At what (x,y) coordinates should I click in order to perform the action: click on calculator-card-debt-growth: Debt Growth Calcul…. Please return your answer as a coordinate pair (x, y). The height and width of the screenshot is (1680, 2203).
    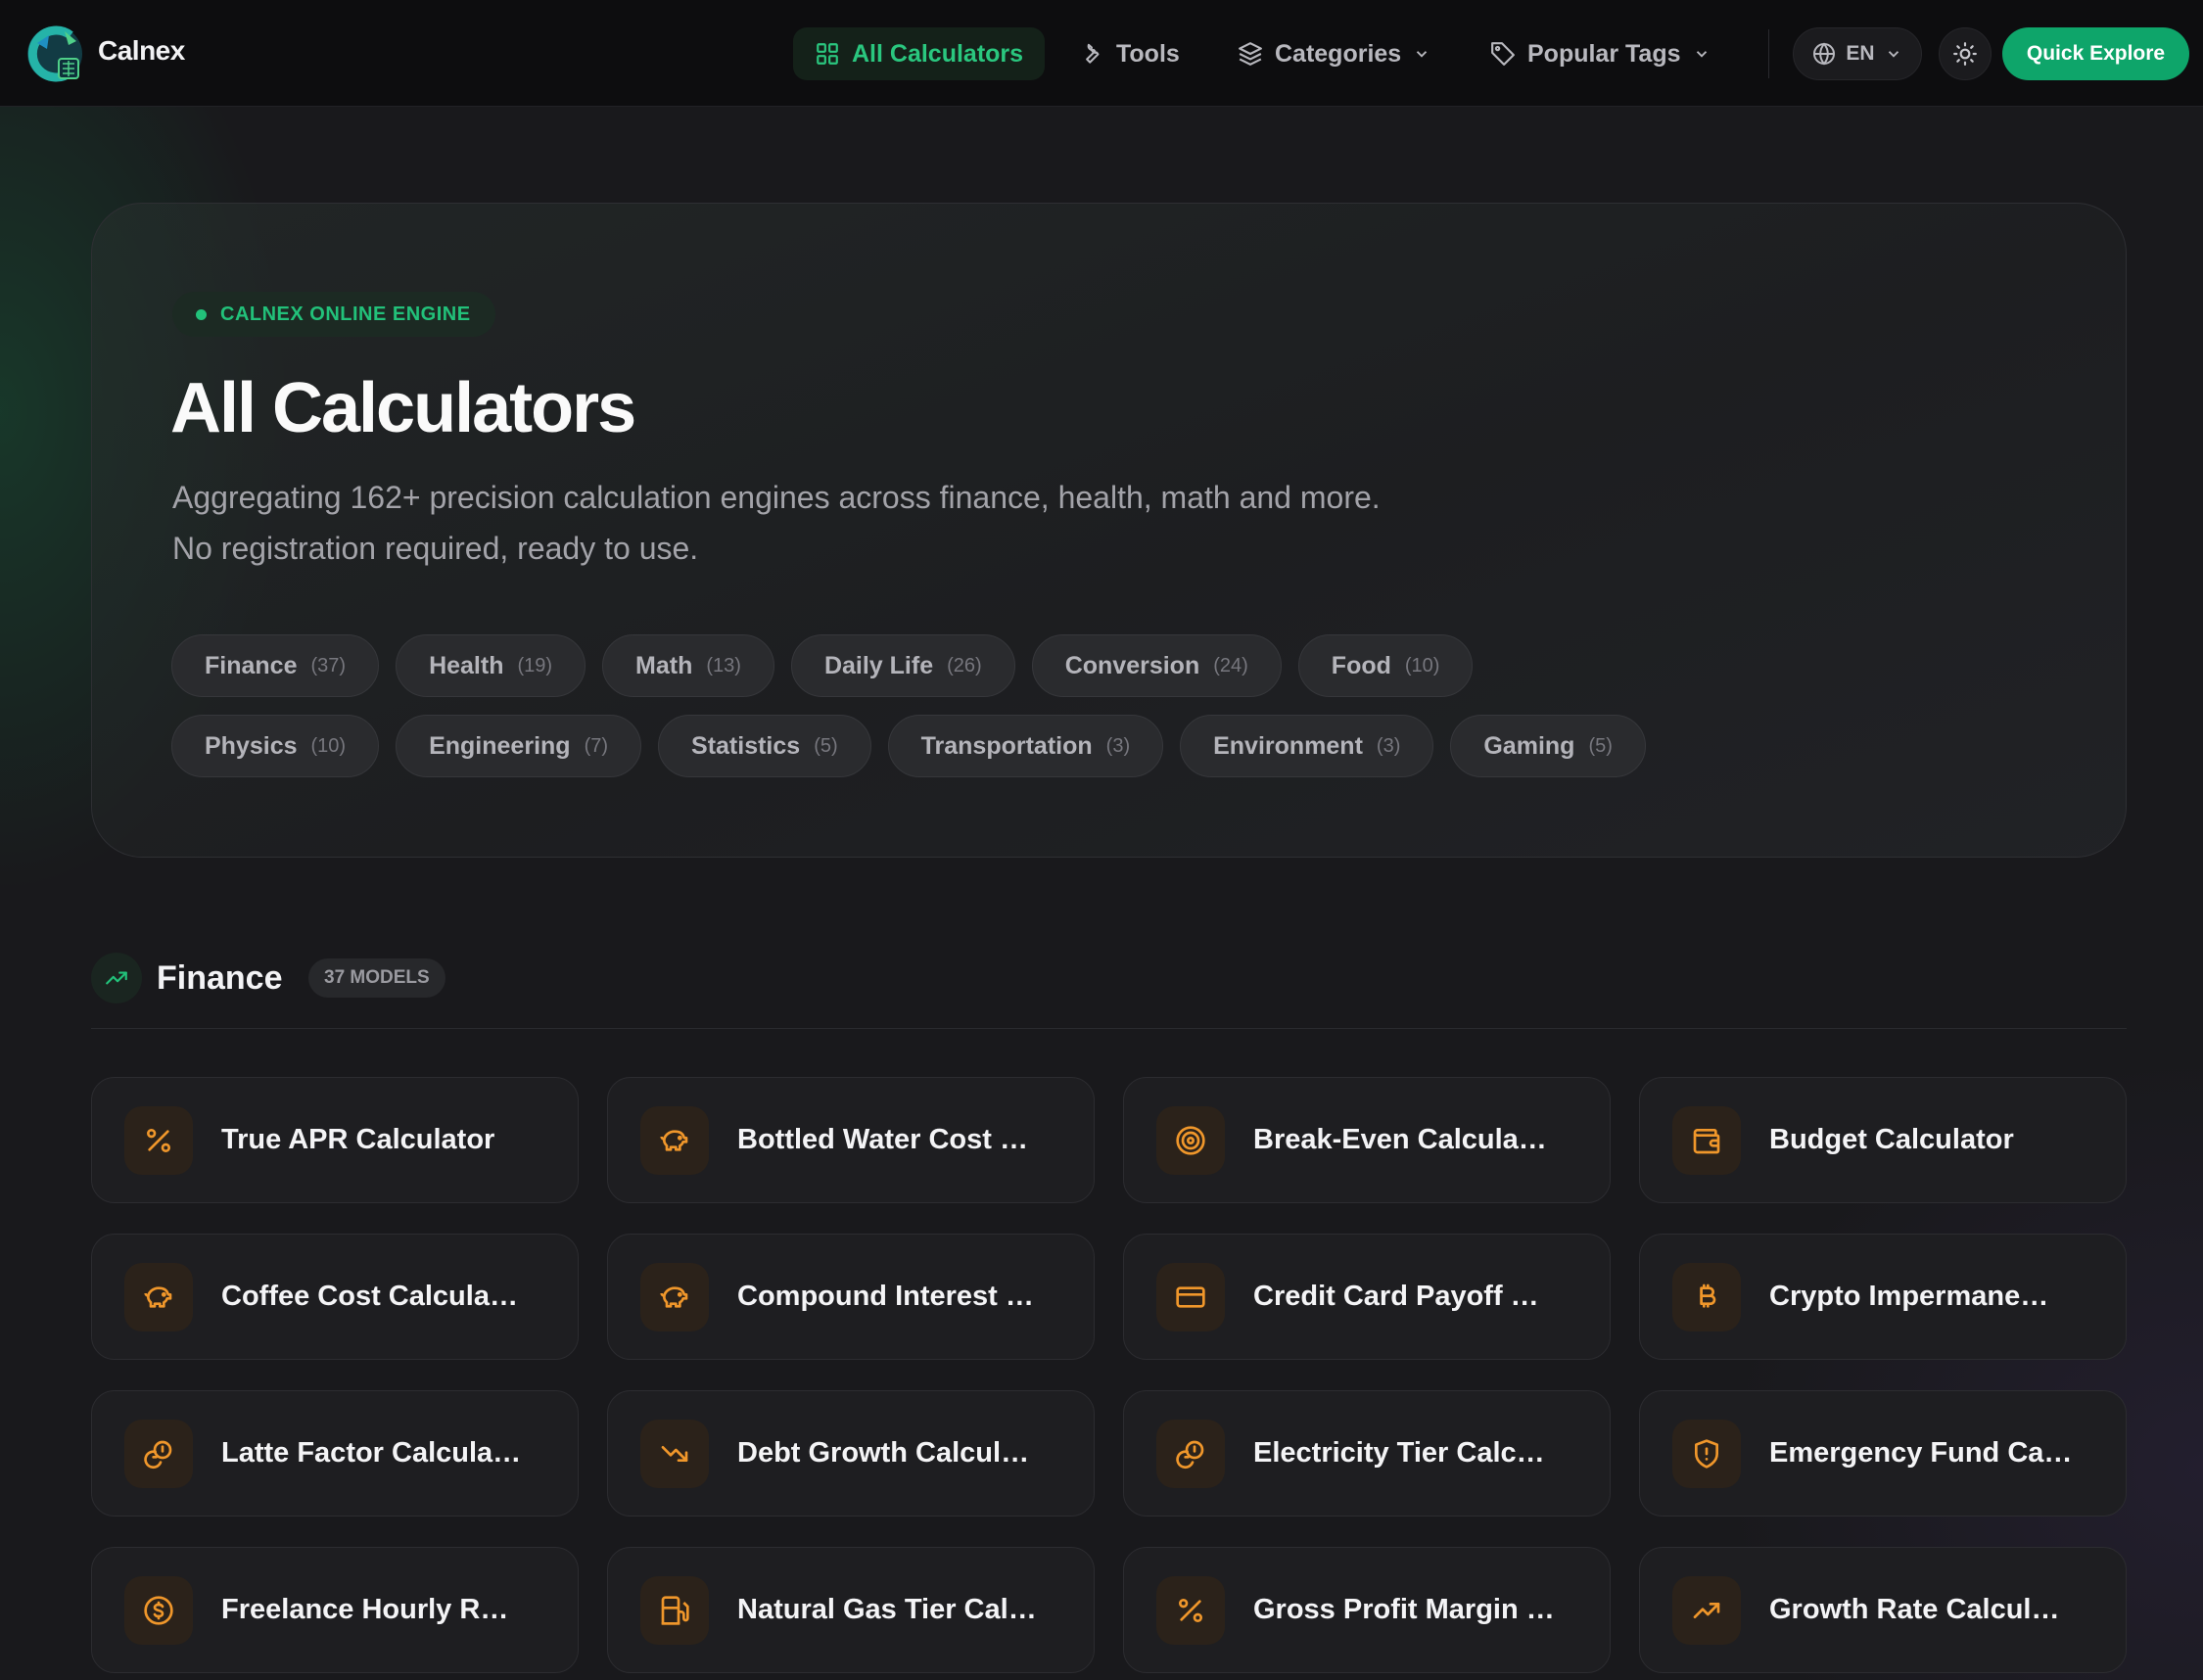
    Looking at the image, I should click on (851, 1453).